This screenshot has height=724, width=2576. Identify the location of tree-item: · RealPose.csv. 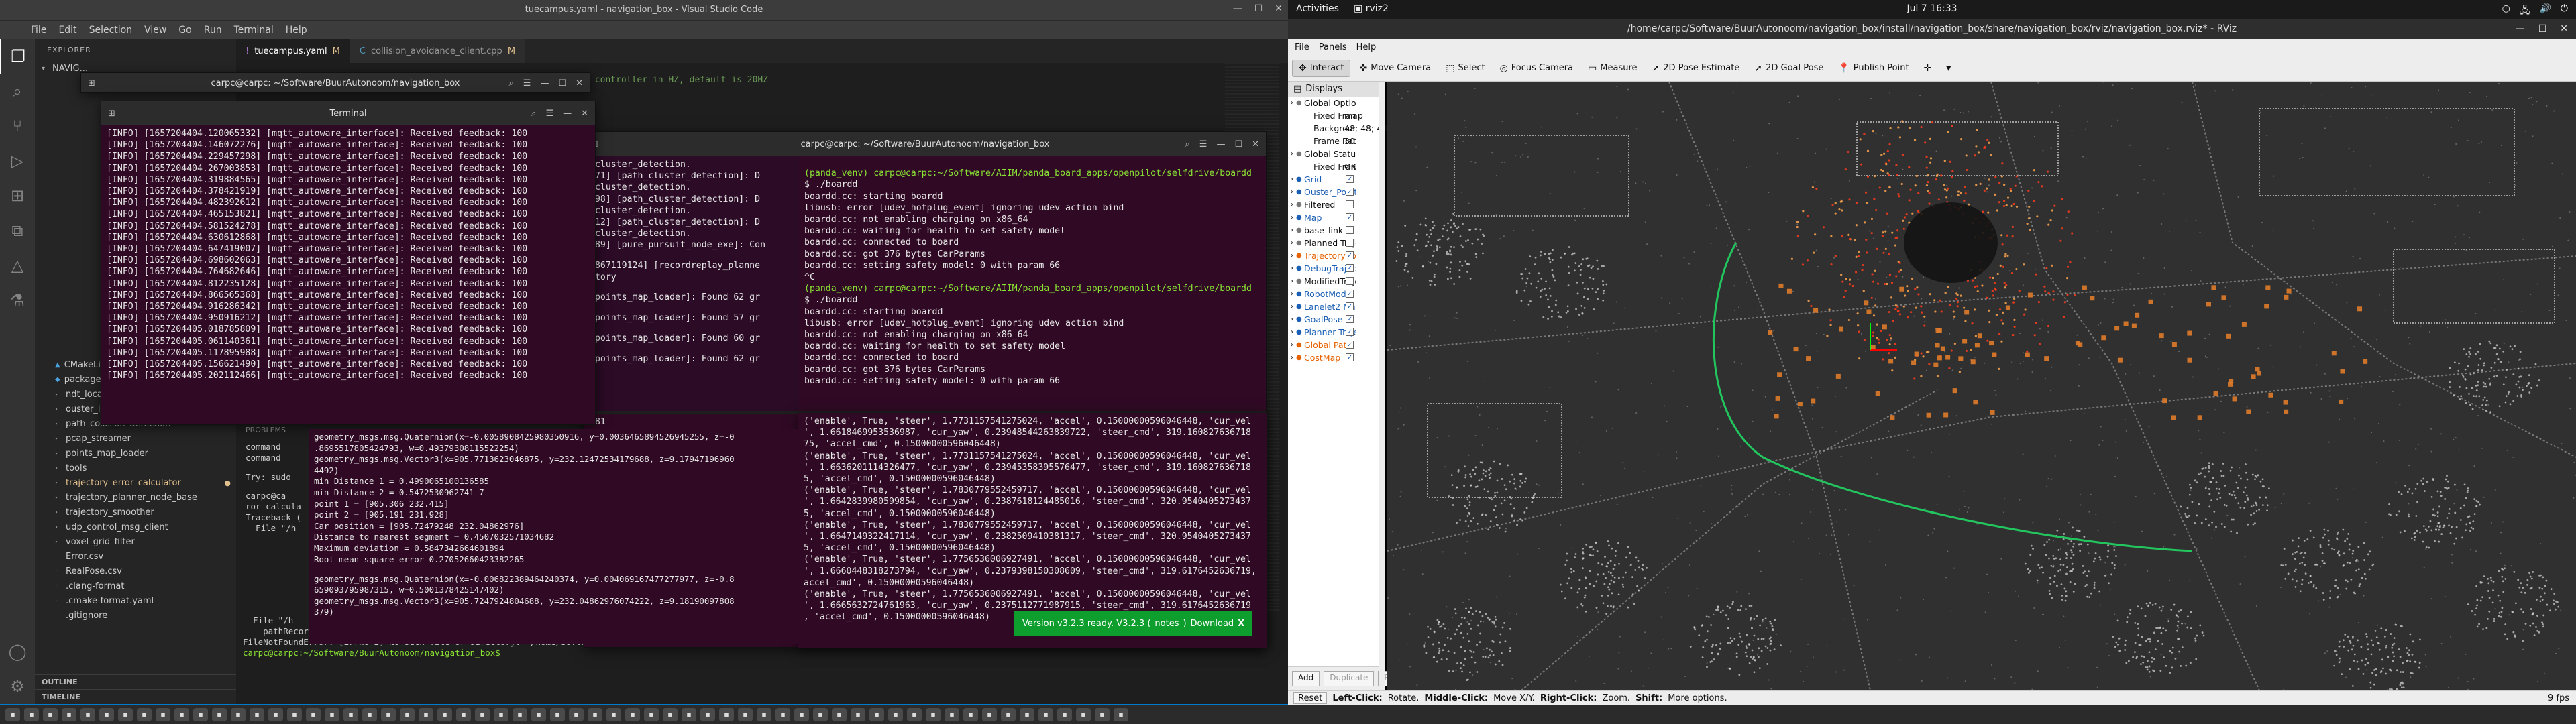
(135, 571).